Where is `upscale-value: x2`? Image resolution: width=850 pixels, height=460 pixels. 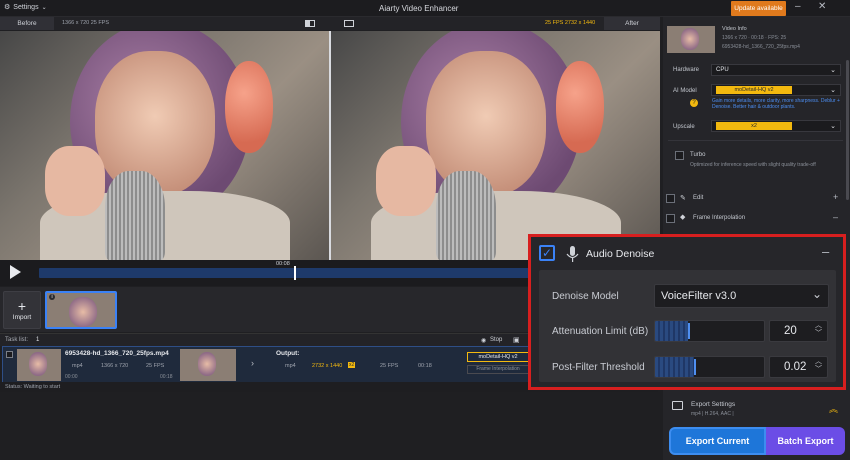 upscale-value: x2 is located at coordinates (754, 126).